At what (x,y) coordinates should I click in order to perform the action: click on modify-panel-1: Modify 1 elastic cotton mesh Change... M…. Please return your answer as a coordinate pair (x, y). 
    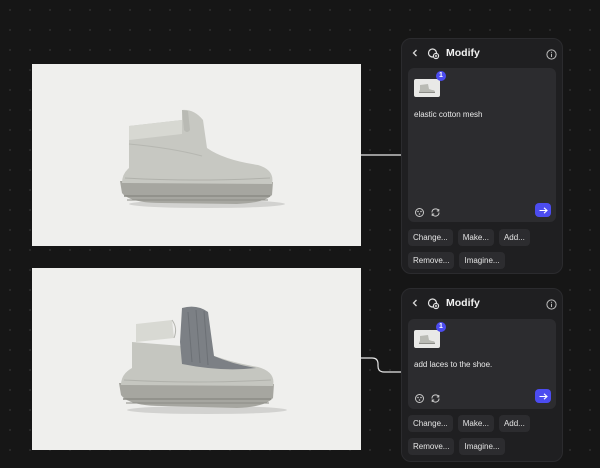
    Looking at the image, I should click on (482, 156).